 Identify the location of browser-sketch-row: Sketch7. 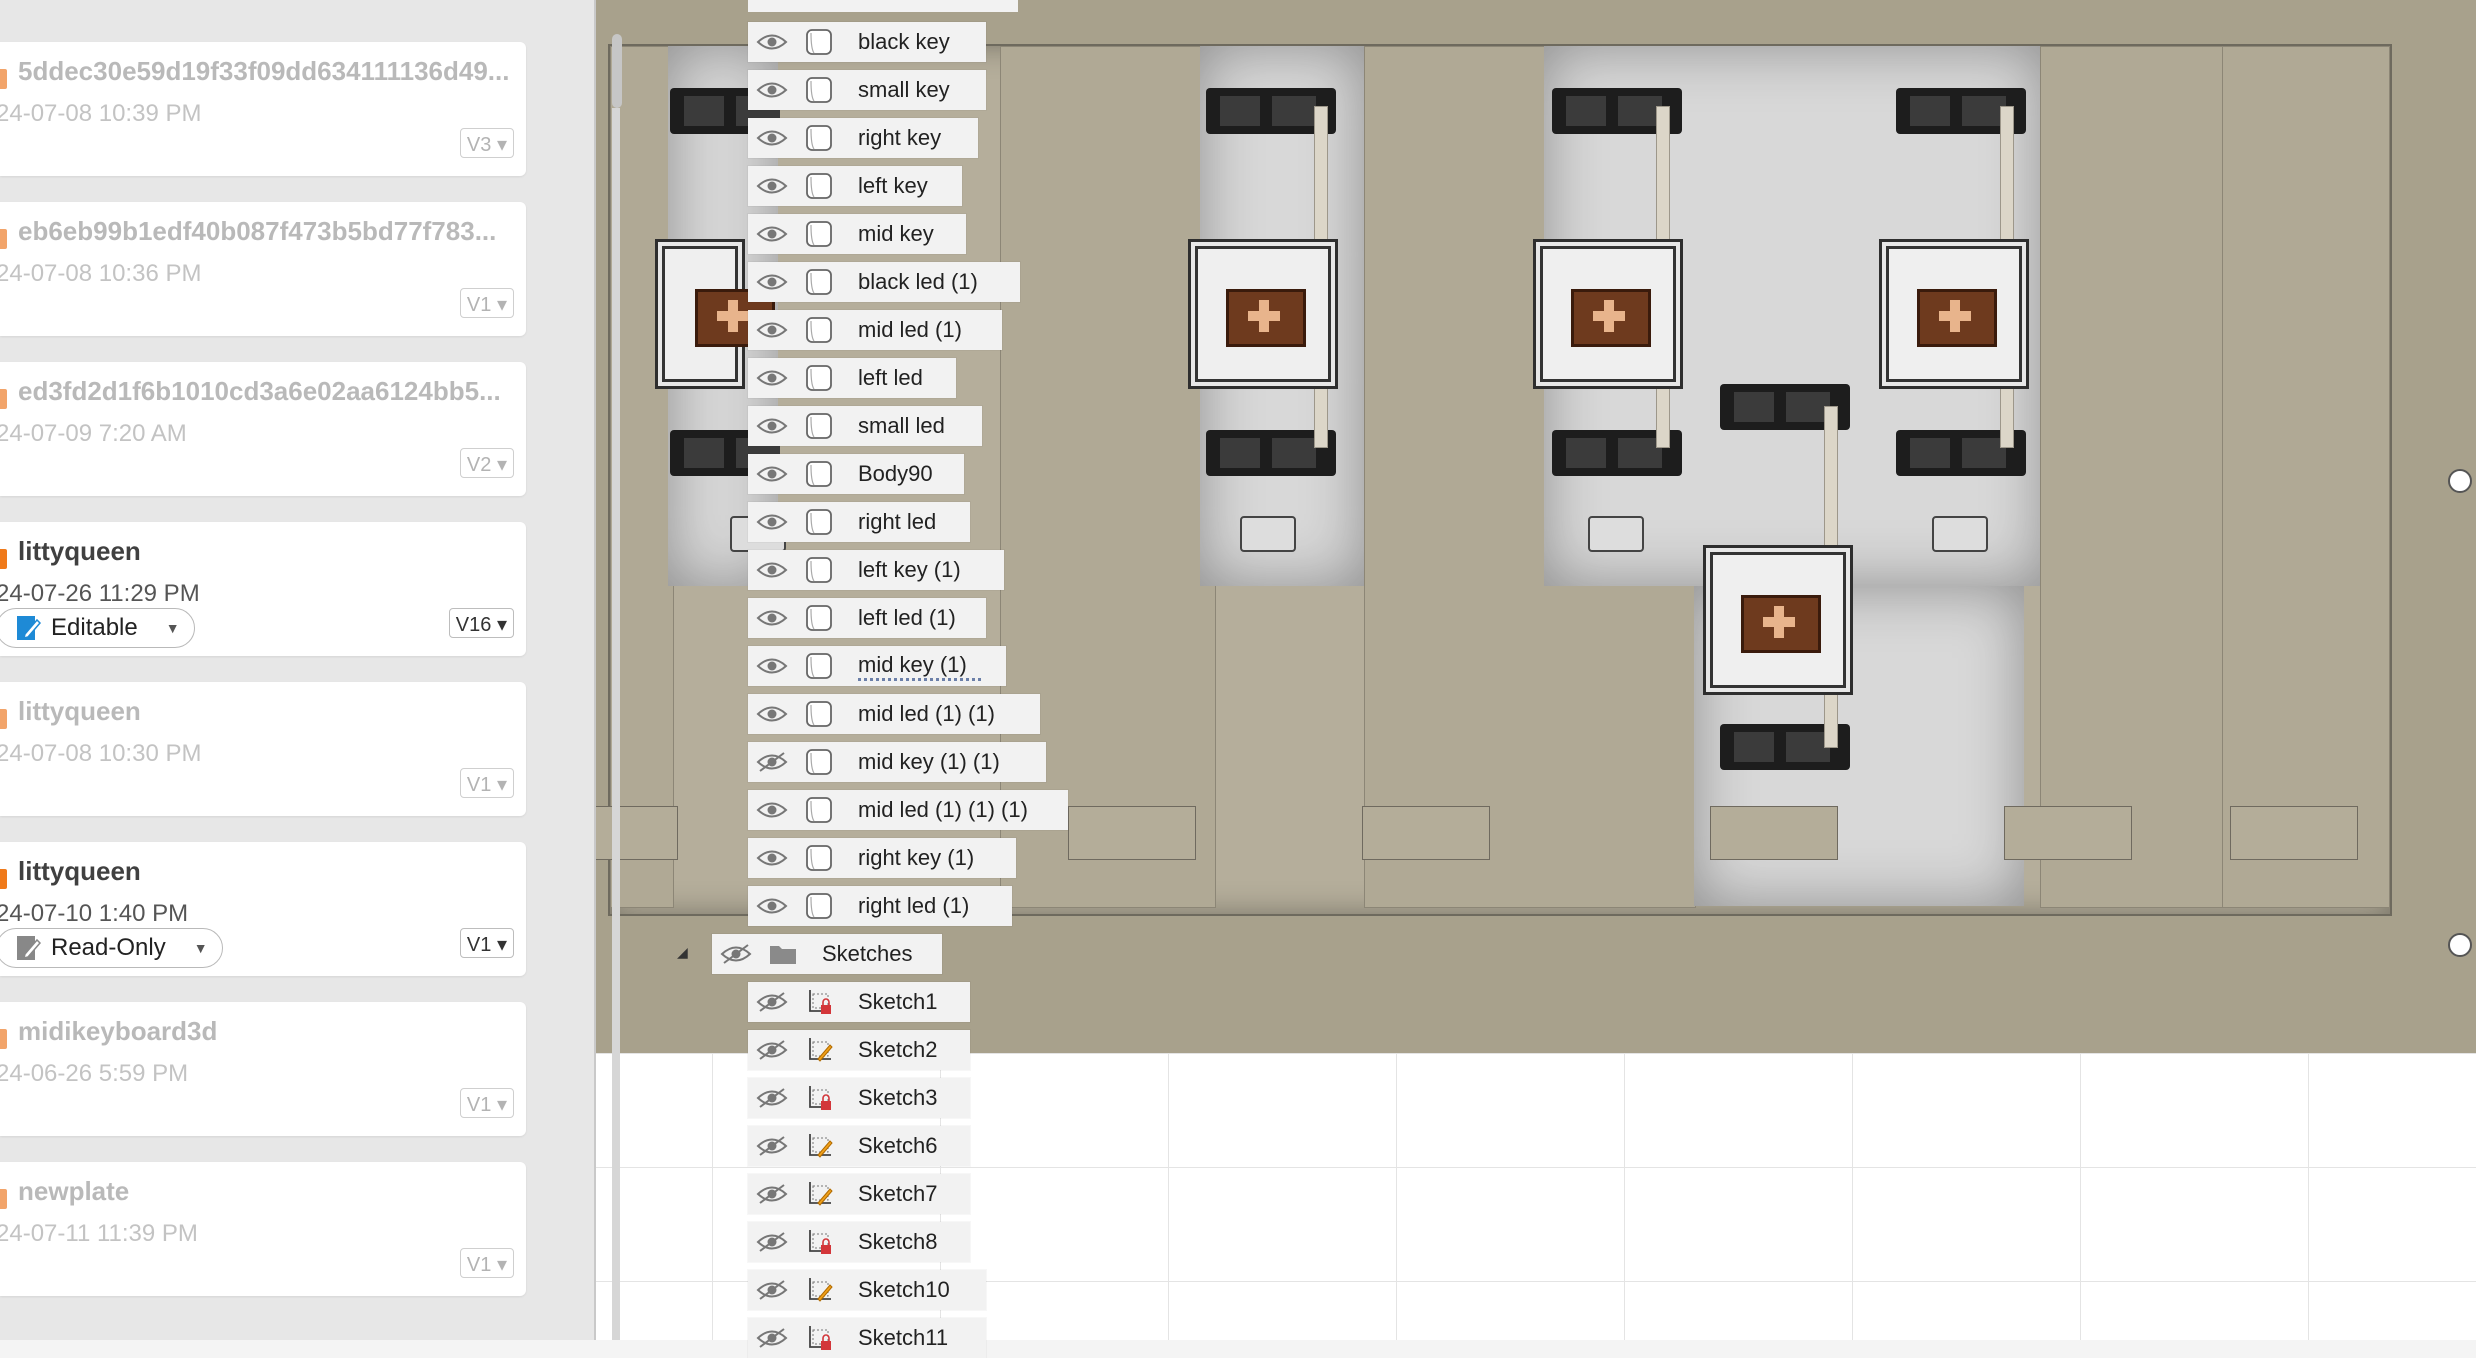
(859, 1194).